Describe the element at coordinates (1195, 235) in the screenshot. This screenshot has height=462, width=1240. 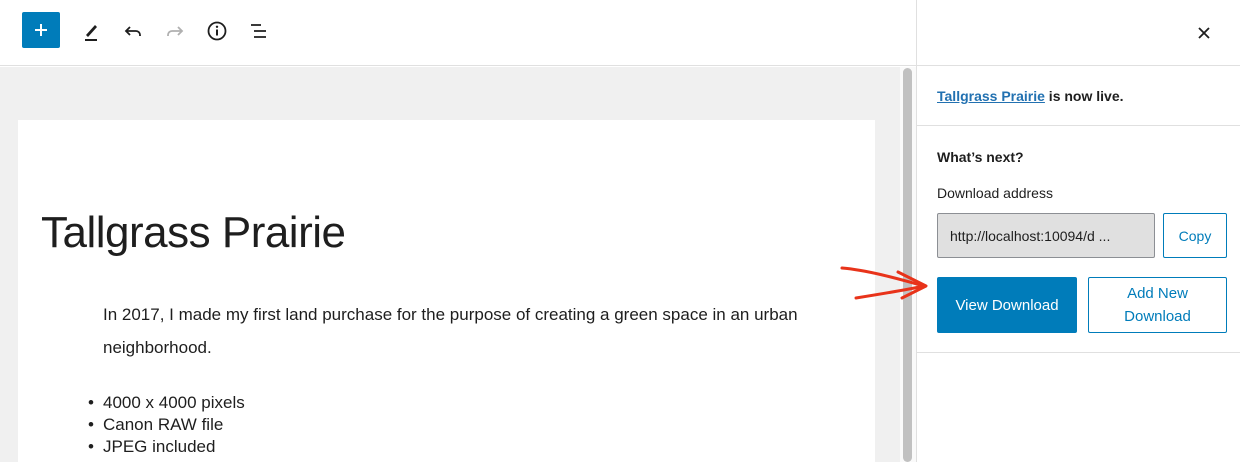
I see `copy-button: Copy` at that location.